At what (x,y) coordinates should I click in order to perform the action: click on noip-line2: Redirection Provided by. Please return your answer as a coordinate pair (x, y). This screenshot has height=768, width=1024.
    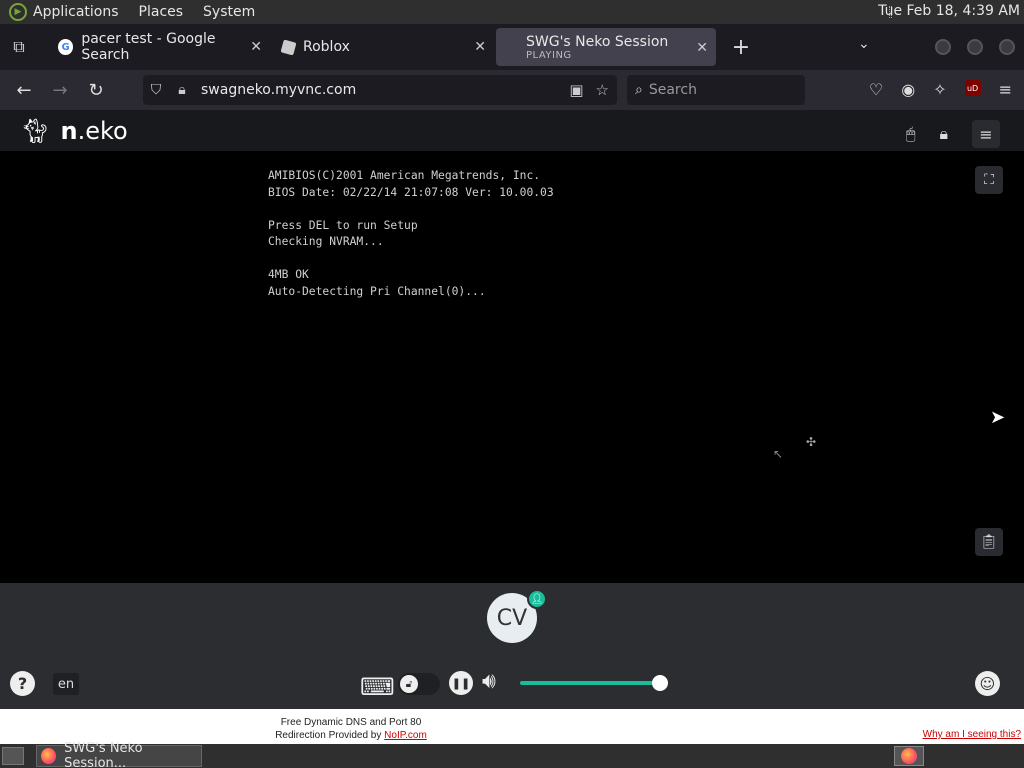
    Looking at the image, I should click on (330, 735).